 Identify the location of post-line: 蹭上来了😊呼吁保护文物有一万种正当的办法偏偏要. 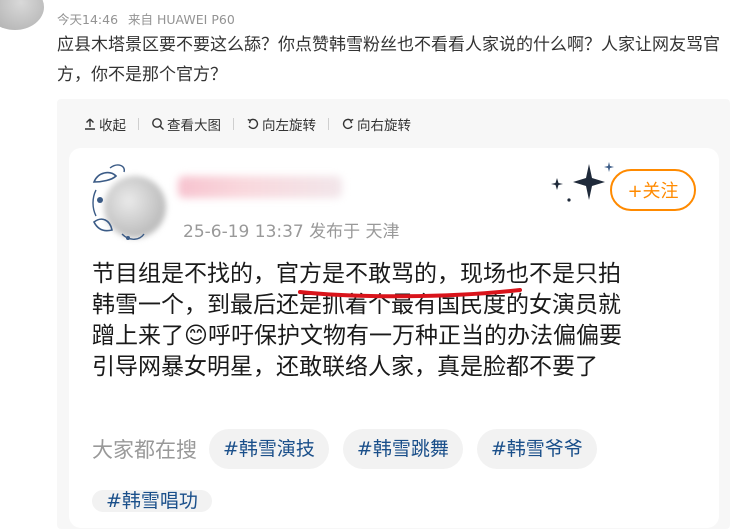
(357, 336).